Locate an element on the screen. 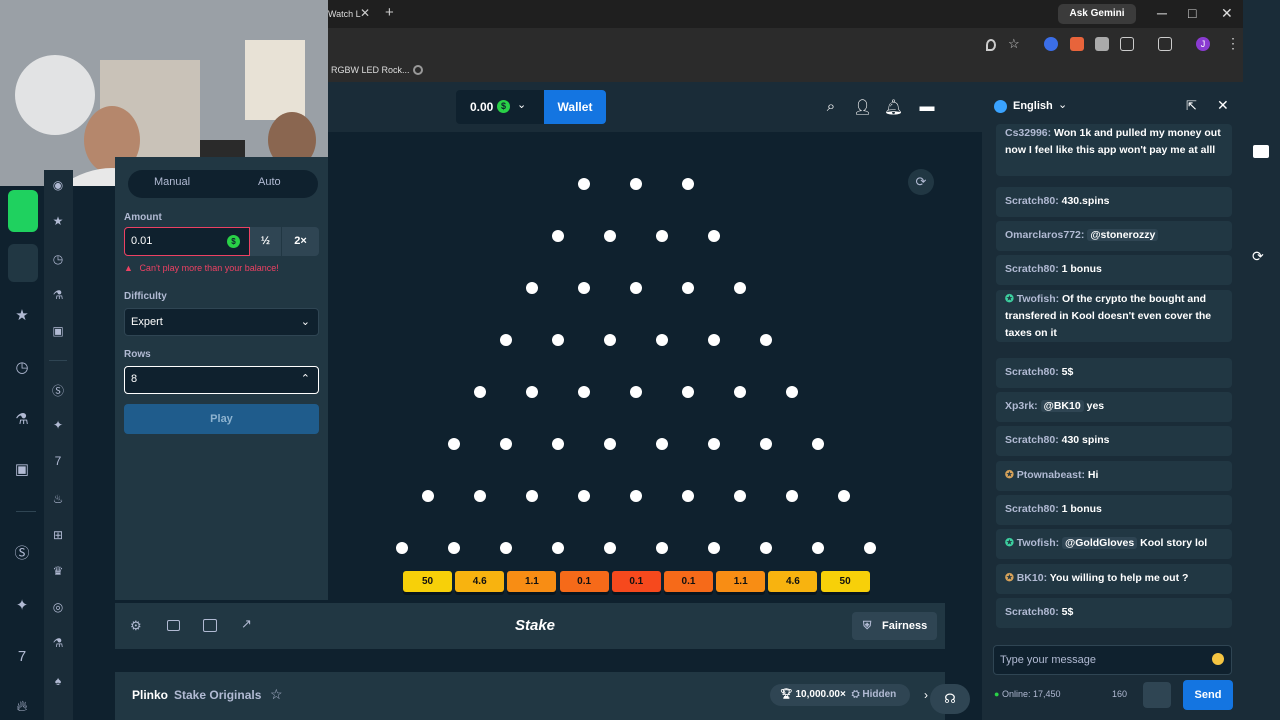 This screenshot has height=720, width=1280. casino-icon: ◉ is located at coordinates (58, 185).